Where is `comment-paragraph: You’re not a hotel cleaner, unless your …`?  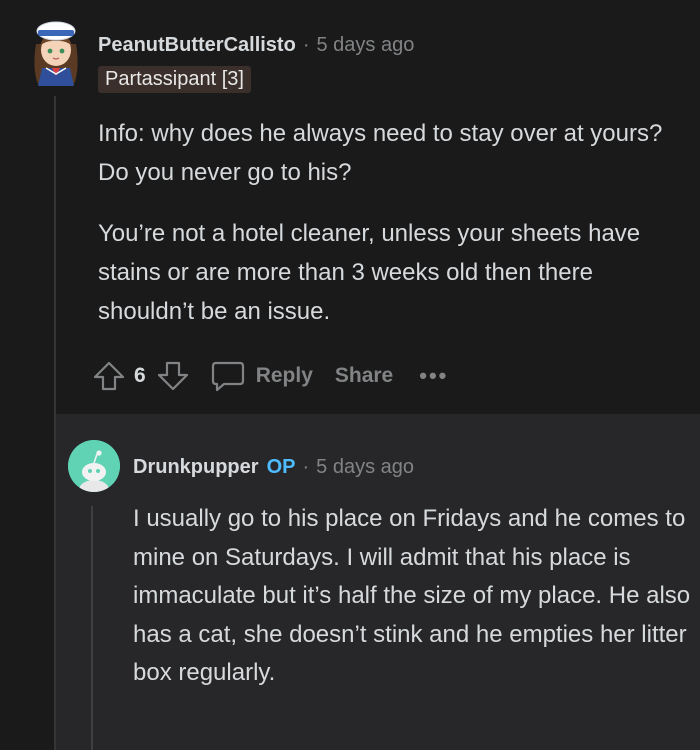 comment-paragraph: You’re not a hotel cleaner, unless your … is located at coordinates (369, 272).